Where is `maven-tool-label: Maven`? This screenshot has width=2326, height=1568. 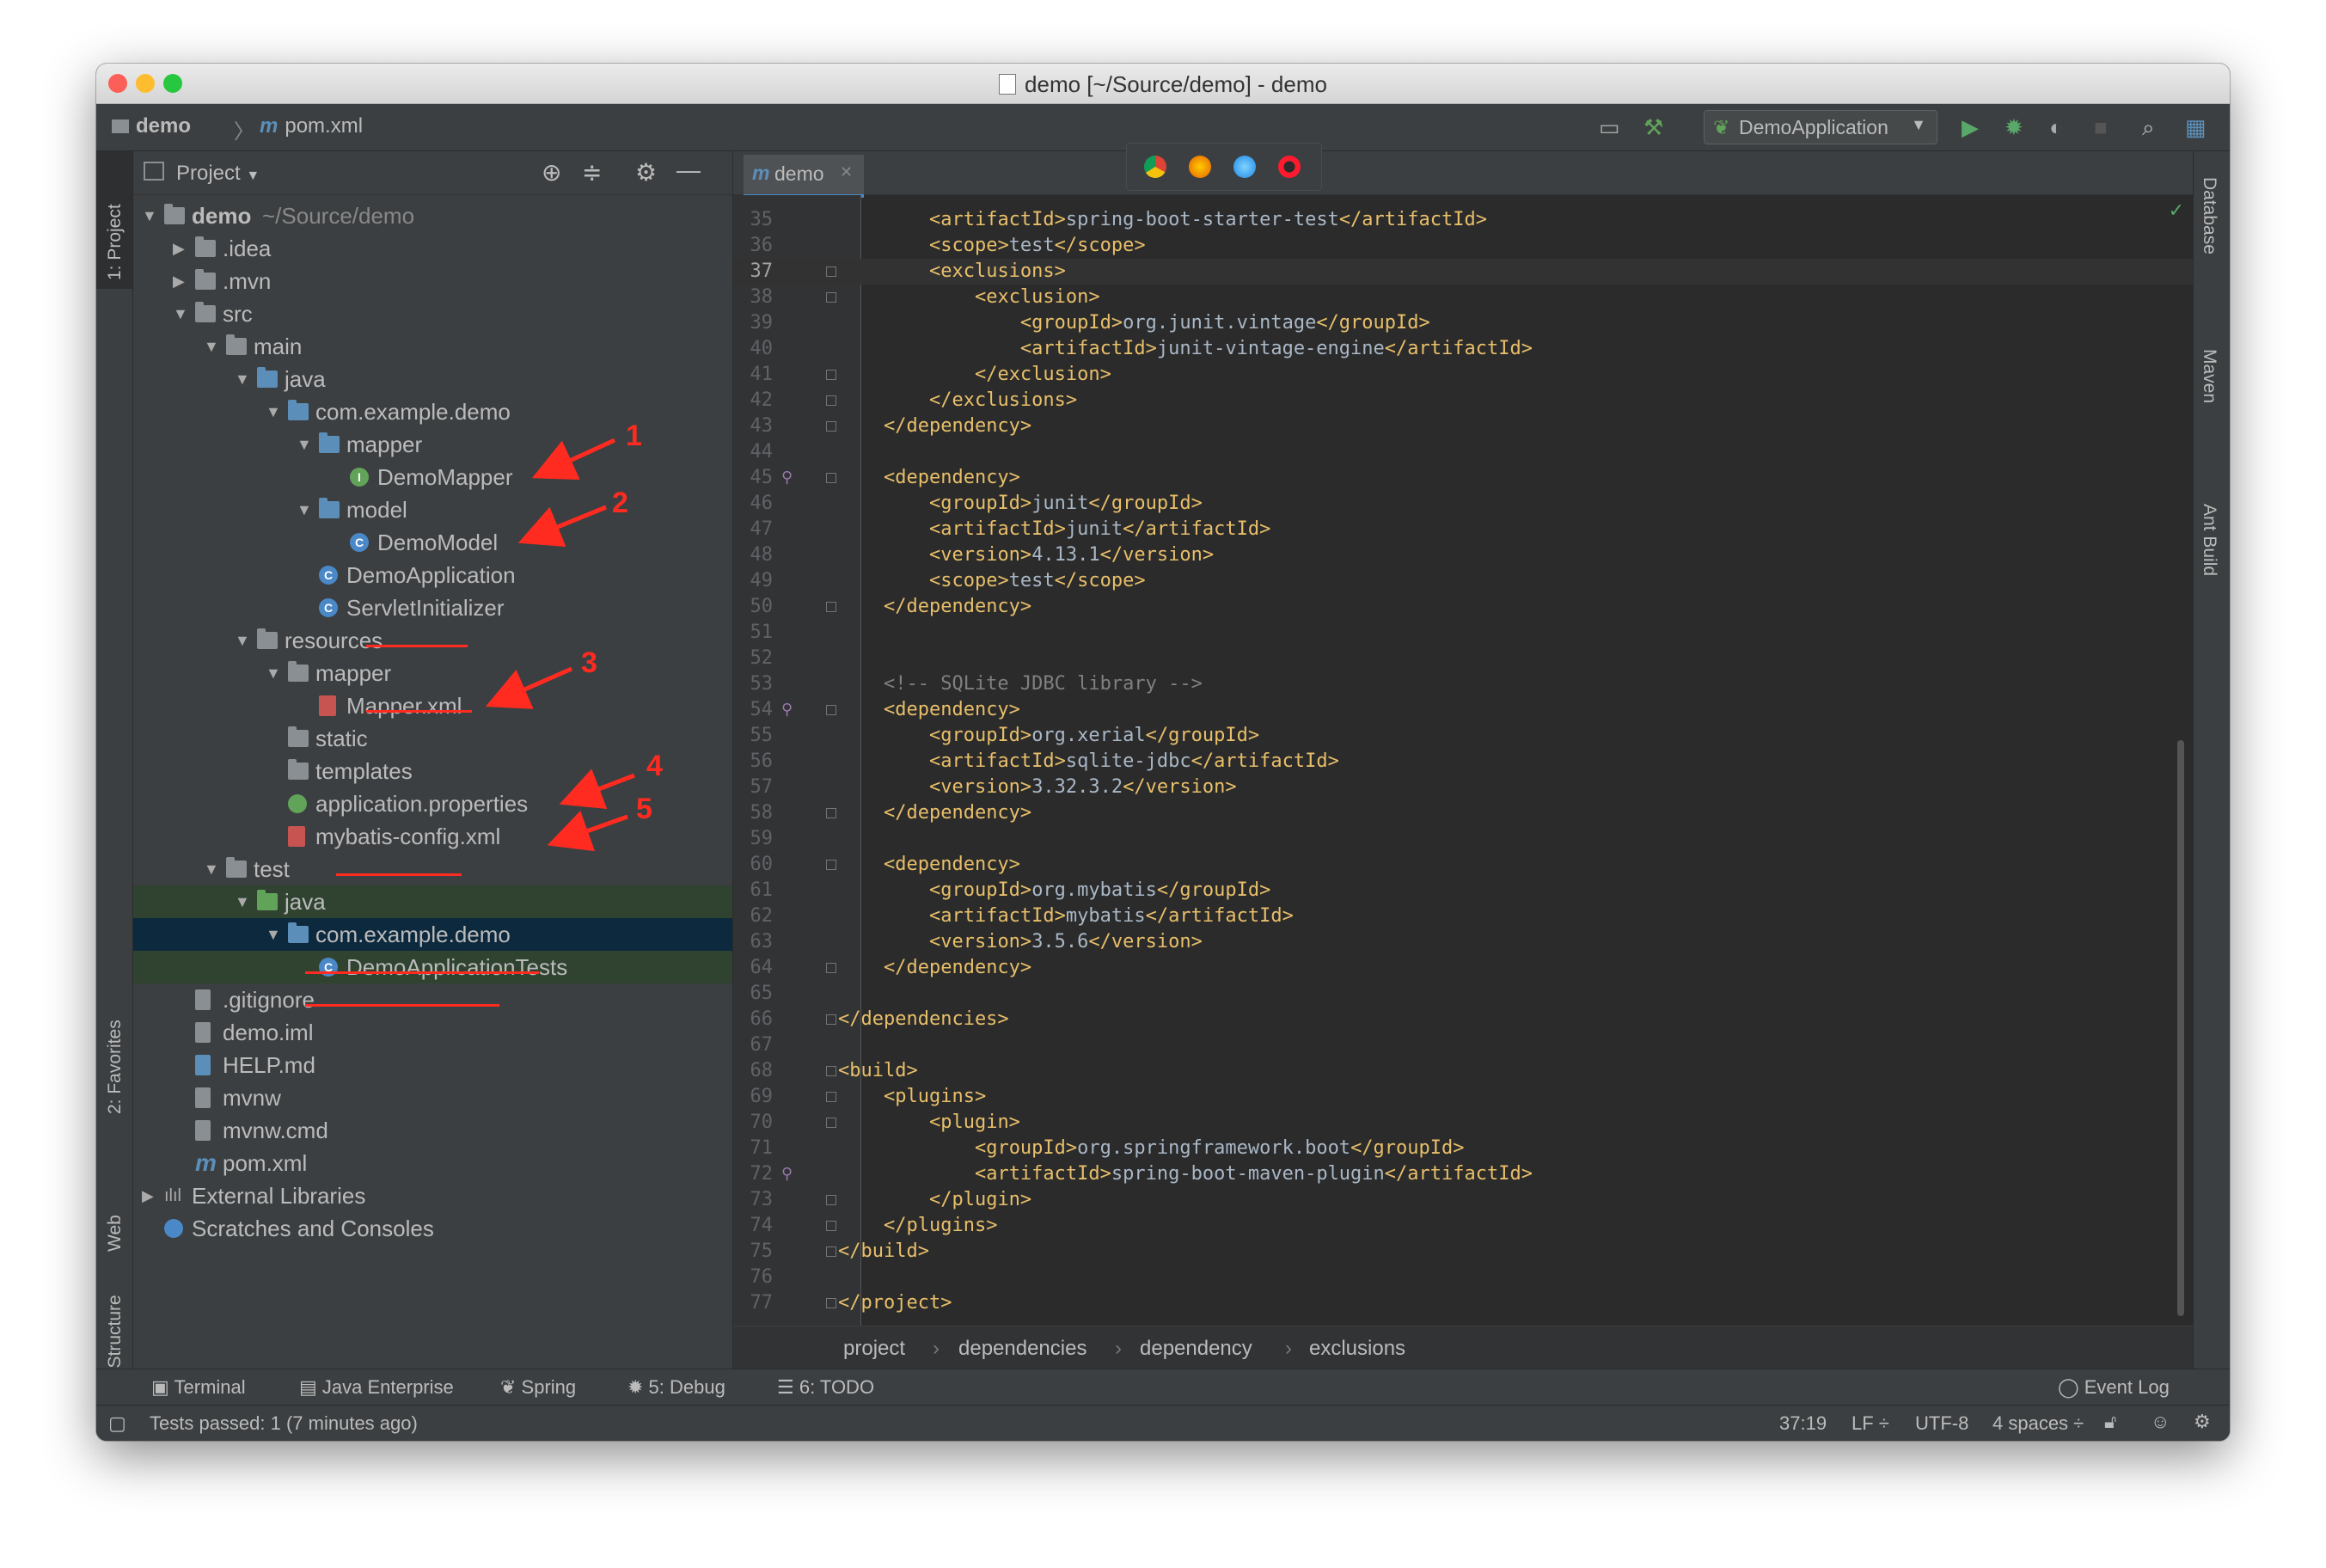
maven-tool-label: Maven is located at coordinates (2209, 376).